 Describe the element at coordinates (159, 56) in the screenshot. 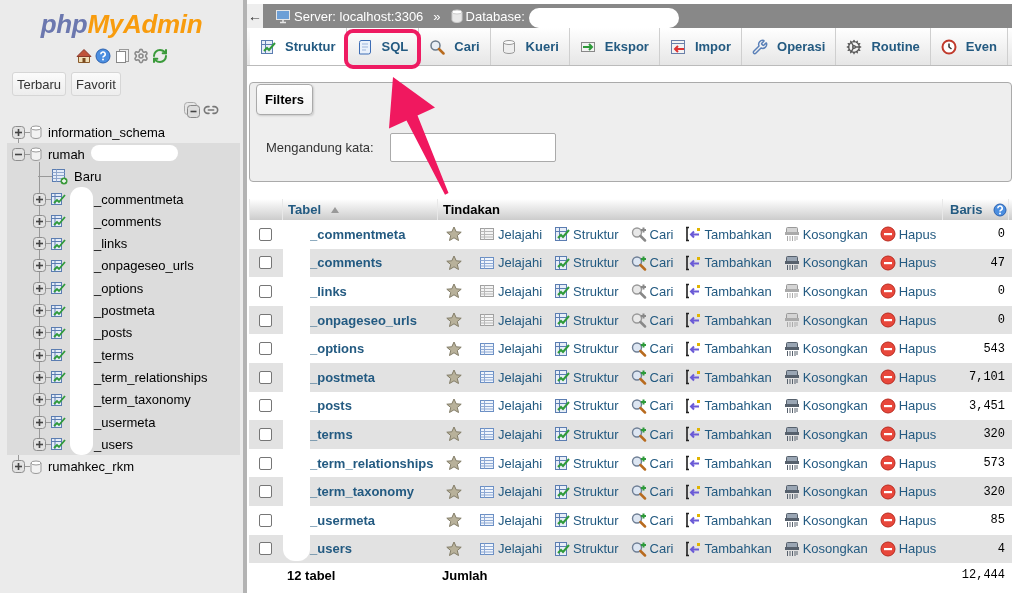

I see `reload-icon` at that location.